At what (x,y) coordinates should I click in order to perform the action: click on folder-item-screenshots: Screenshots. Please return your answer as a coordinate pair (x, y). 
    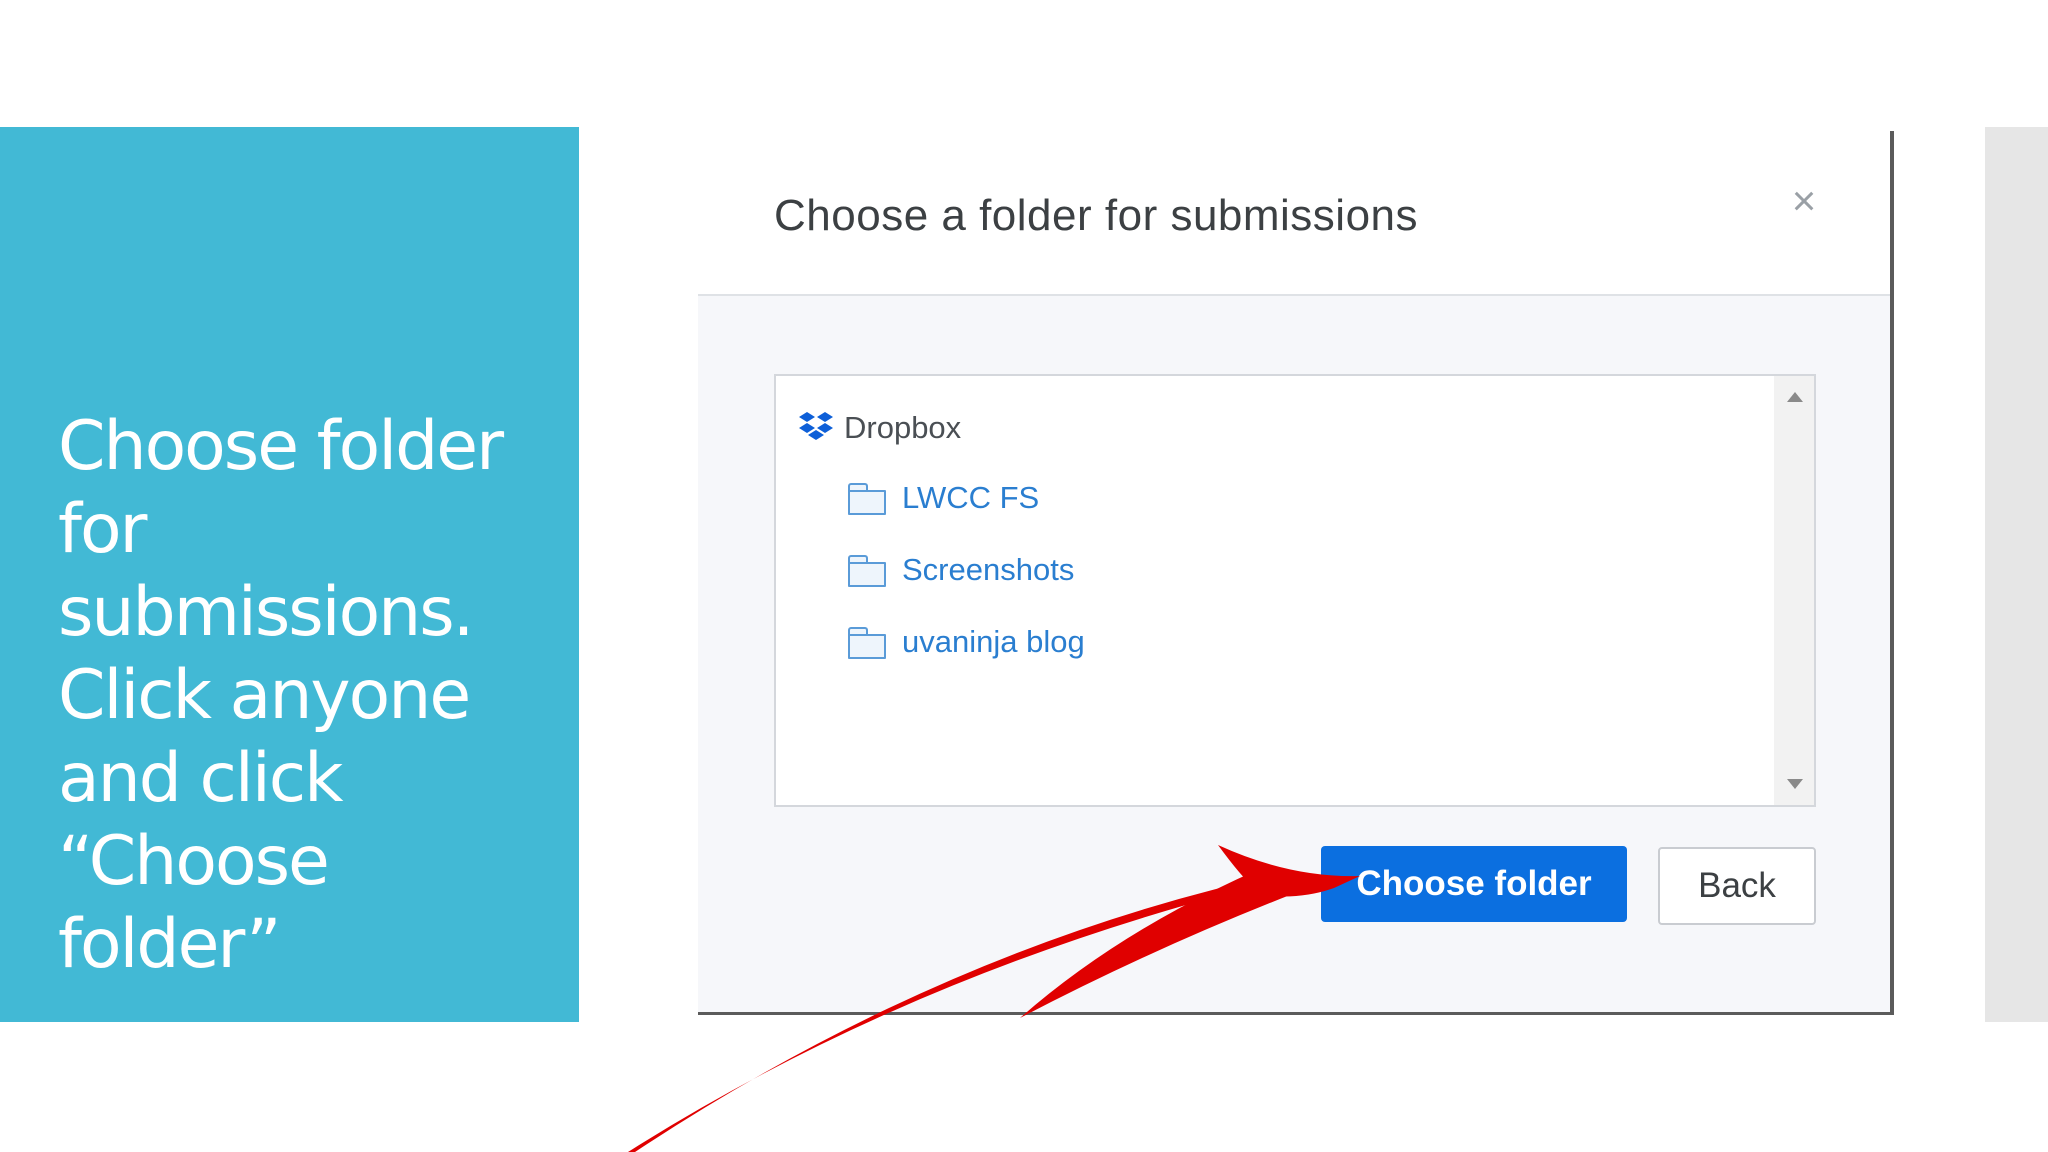
    Looking at the image, I should click on (1298, 570).